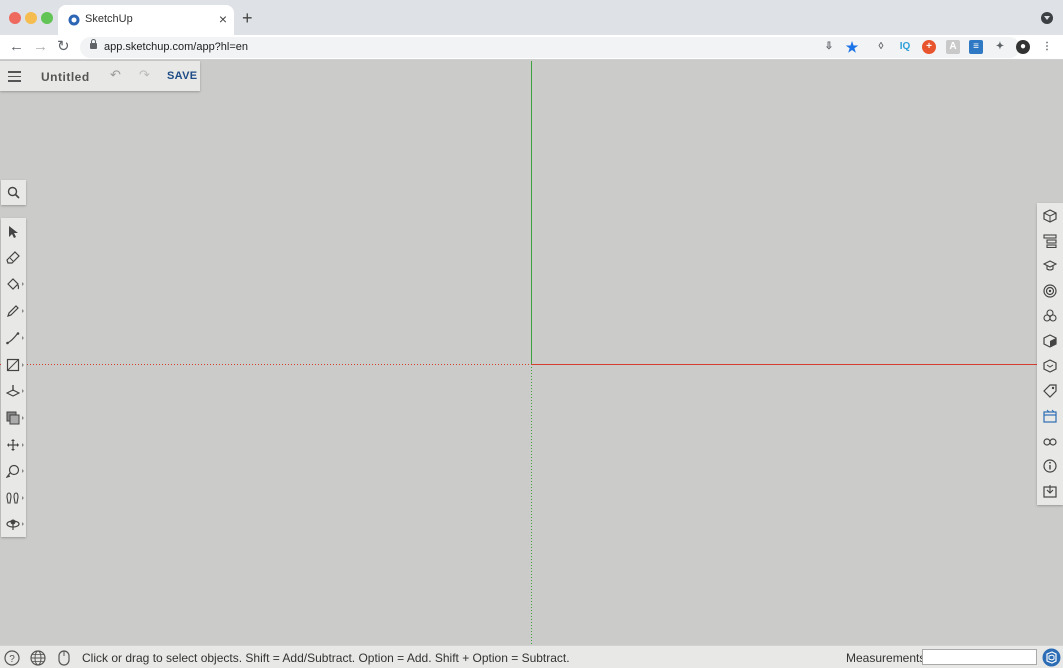  Describe the element at coordinates (13, 391) in the screenshot. I see `push-pull-tool` at that location.